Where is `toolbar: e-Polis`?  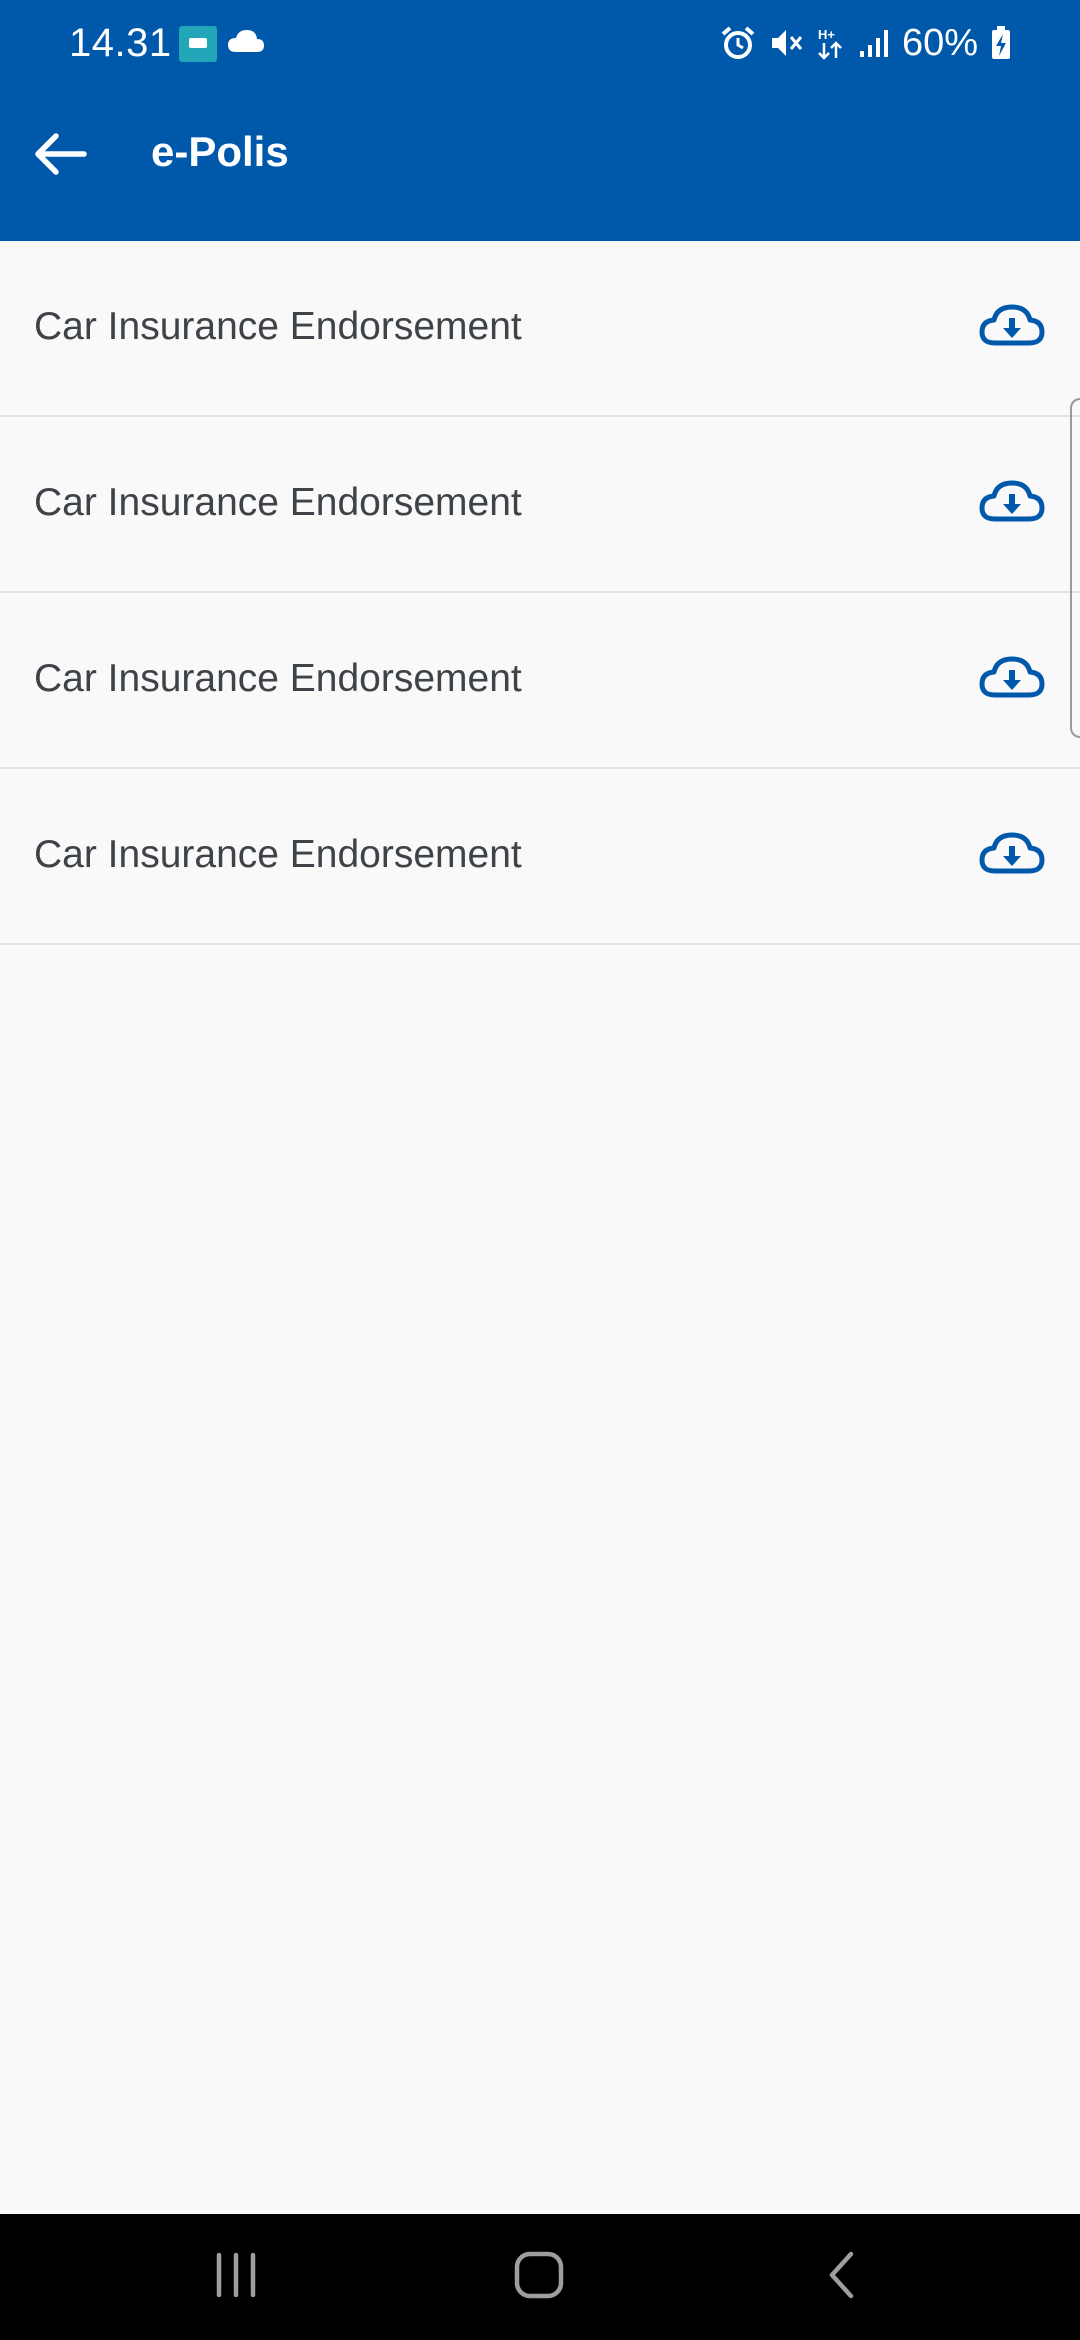 toolbar: e-Polis is located at coordinates (540, 164).